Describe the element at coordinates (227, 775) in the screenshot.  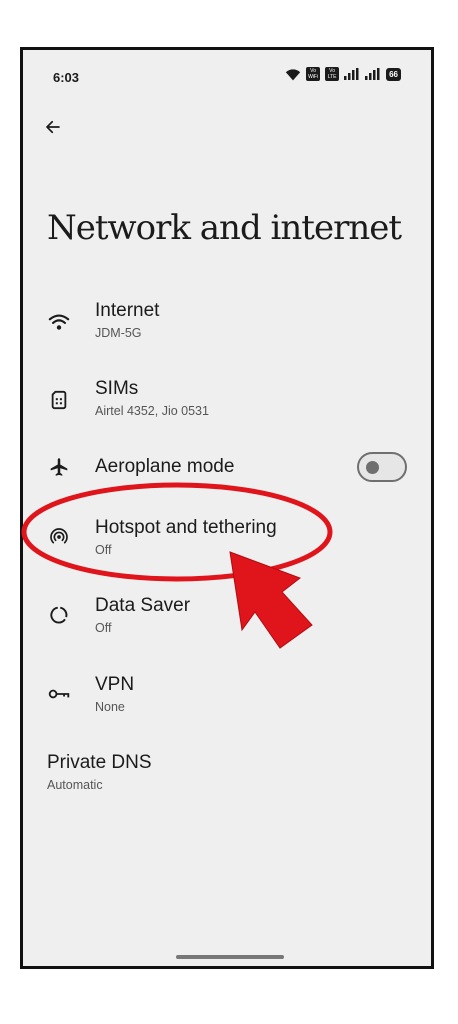
I see `private-dns-item: Private DNS Automatic` at that location.